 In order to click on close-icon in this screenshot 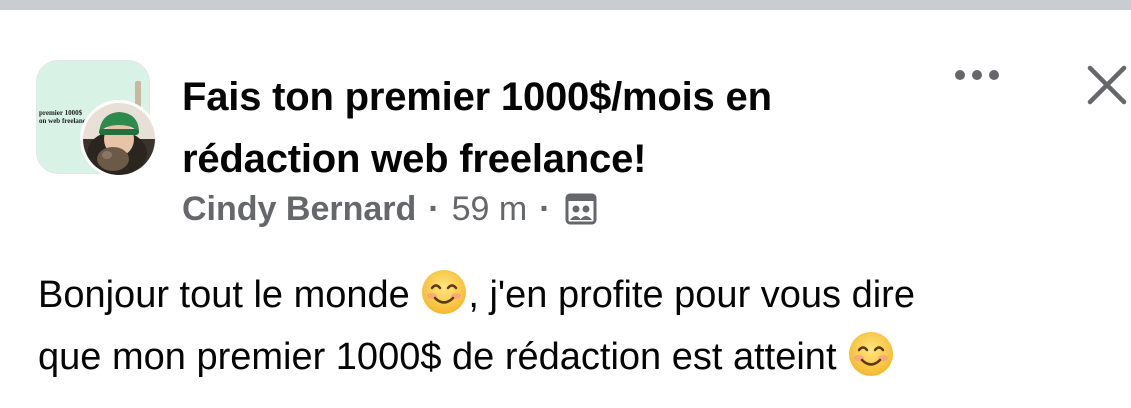, I will do `click(1107, 85)`.